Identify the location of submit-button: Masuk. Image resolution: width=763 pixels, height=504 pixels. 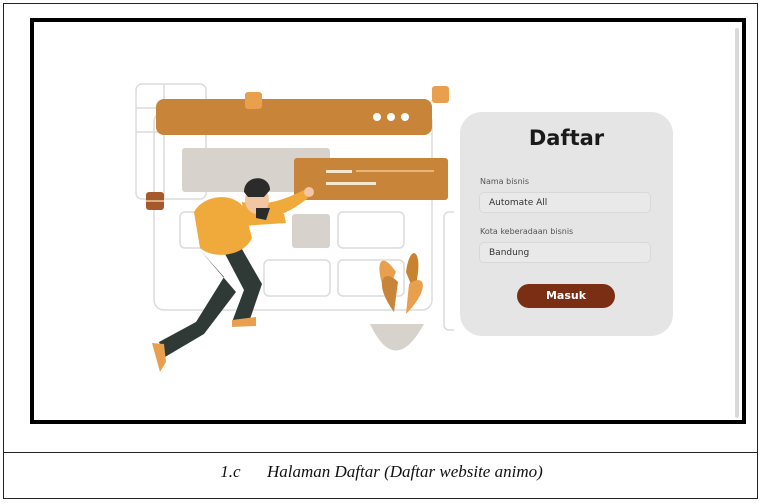
(566, 296).